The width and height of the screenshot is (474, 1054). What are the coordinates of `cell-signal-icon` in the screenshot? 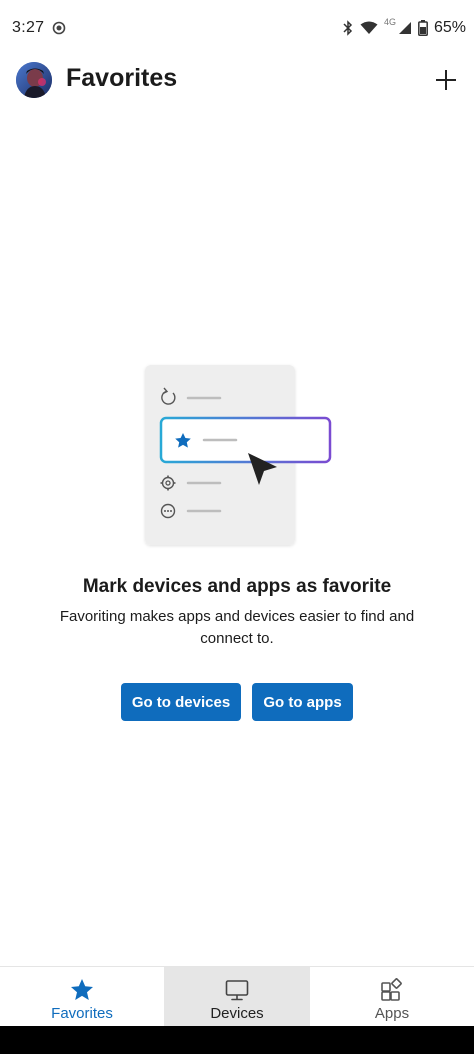 It's located at (404, 28).